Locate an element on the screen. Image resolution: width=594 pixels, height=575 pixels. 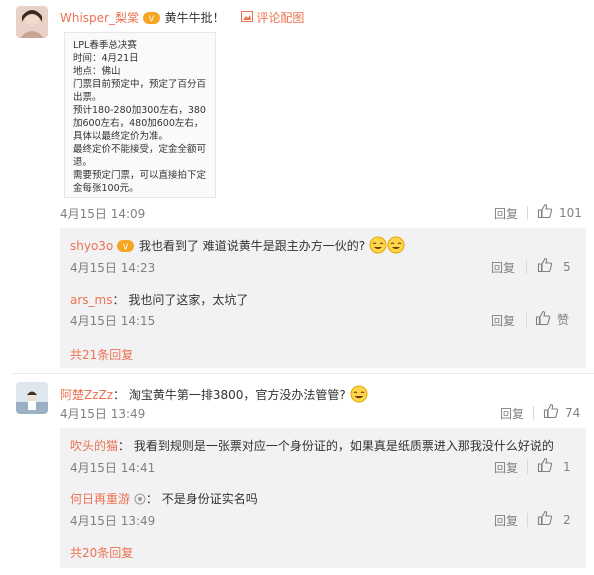
like-count: 74 is located at coordinates (573, 412).